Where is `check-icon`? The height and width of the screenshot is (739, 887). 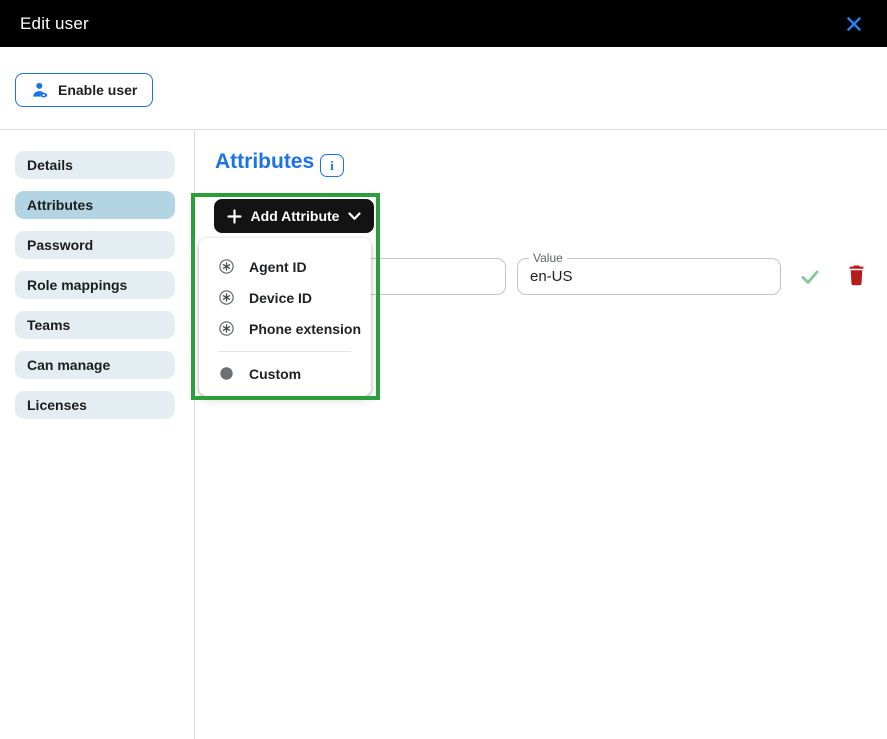 check-icon is located at coordinates (810, 277).